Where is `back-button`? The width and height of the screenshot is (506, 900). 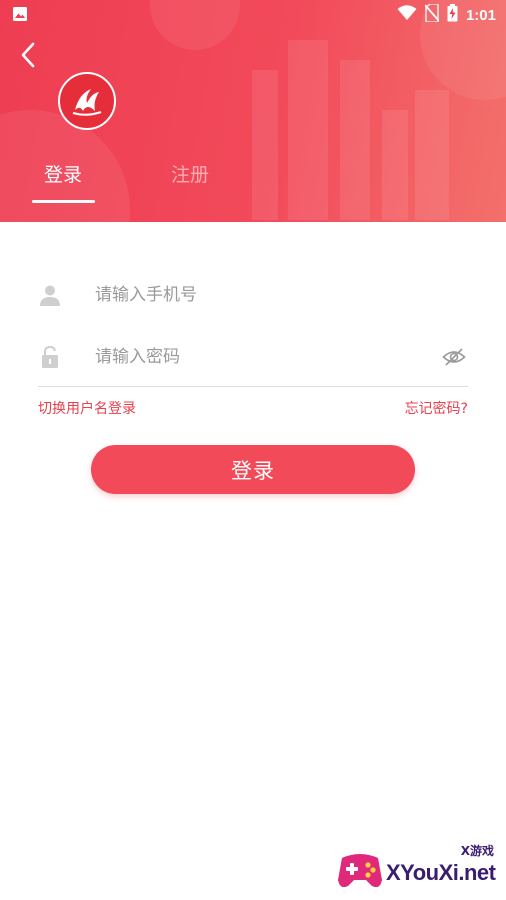
back-button is located at coordinates (30, 55).